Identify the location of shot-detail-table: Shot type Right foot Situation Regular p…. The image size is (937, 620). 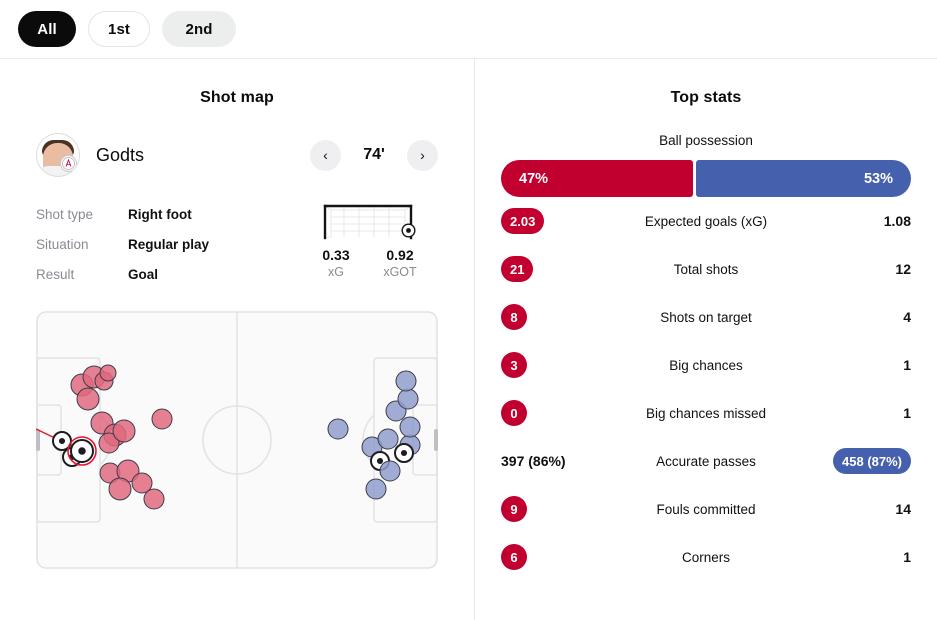
(167, 244).